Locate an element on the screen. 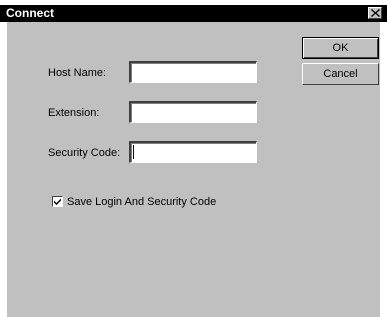  security-code-label: Security Code: is located at coordinates (84, 153).